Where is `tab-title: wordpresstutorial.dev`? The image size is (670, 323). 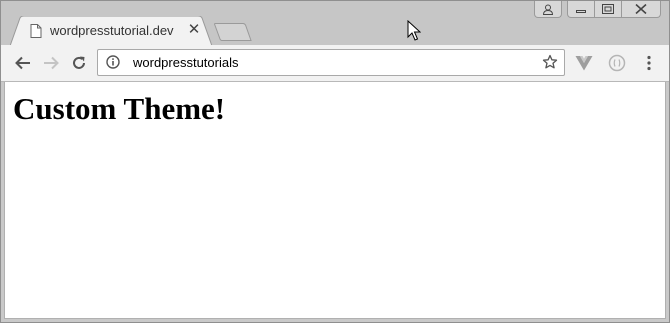 tab-title: wordpresstutorial.dev is located at coordinates (112, 30).